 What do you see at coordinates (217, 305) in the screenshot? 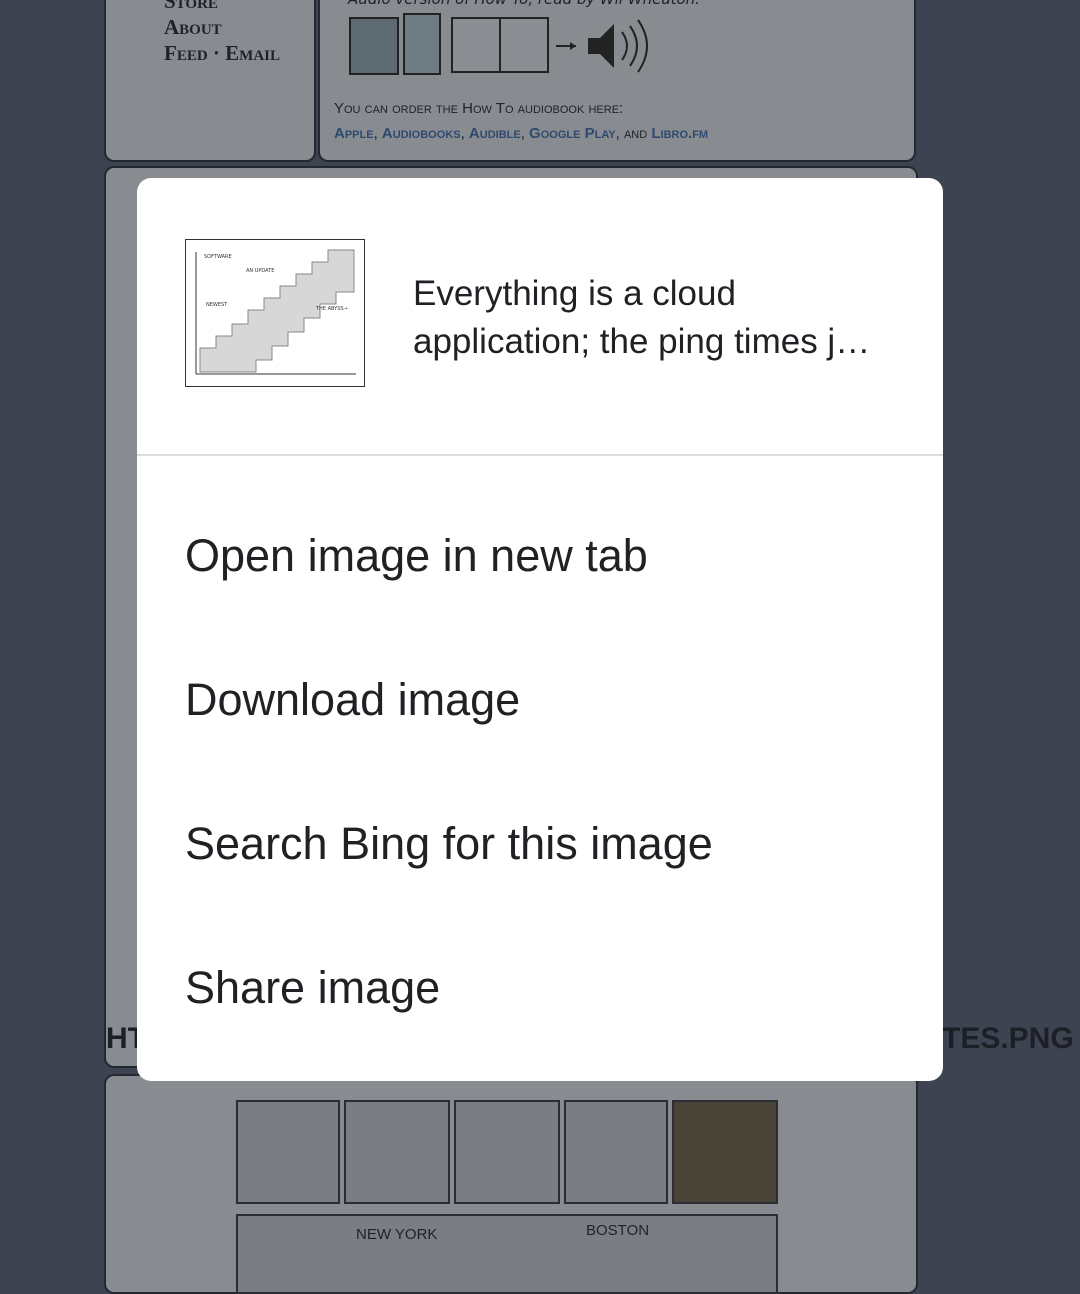
I see `svg-text: NEWEST` at bounding box center [217, 305].